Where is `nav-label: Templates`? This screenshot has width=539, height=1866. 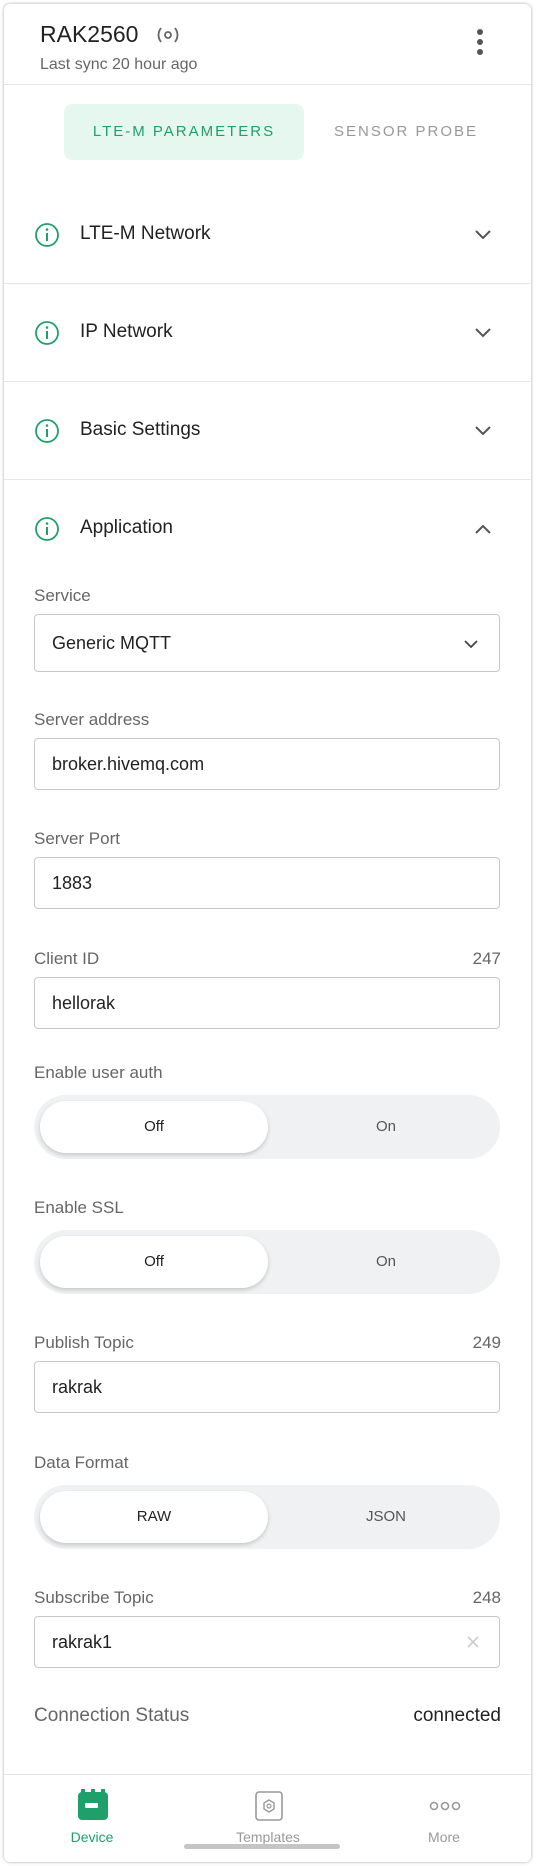
nav-label: Templates is located at coordinates (268, 1837).